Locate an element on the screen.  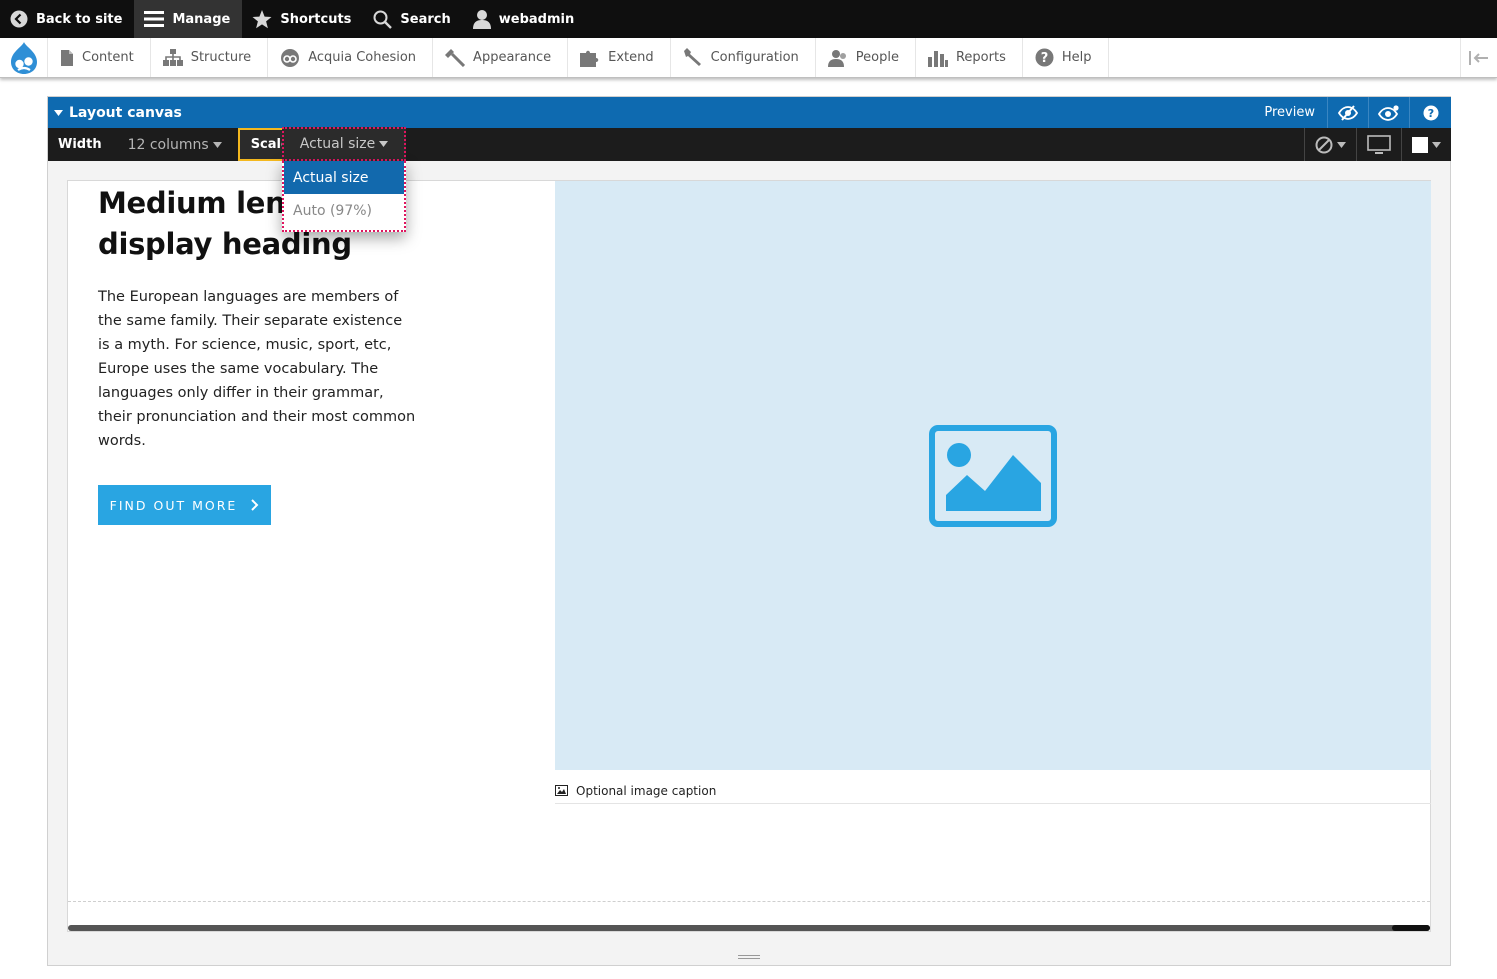
search-tab: Search is located at coordinates (412, 19).